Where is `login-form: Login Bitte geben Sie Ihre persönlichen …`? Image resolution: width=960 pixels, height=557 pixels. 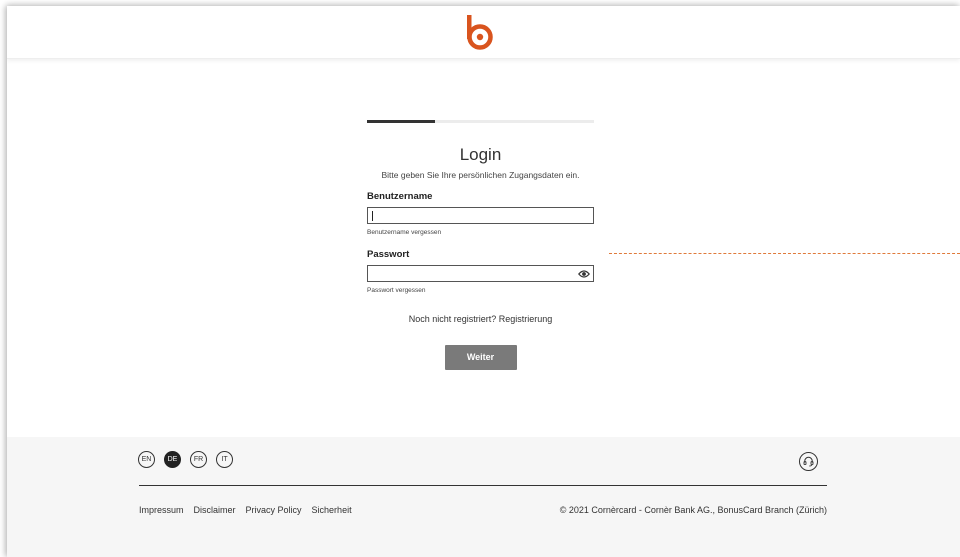
login-form: Login Bitte geben Sie Ihre persönlichen … is located at coordinates (480, 245).